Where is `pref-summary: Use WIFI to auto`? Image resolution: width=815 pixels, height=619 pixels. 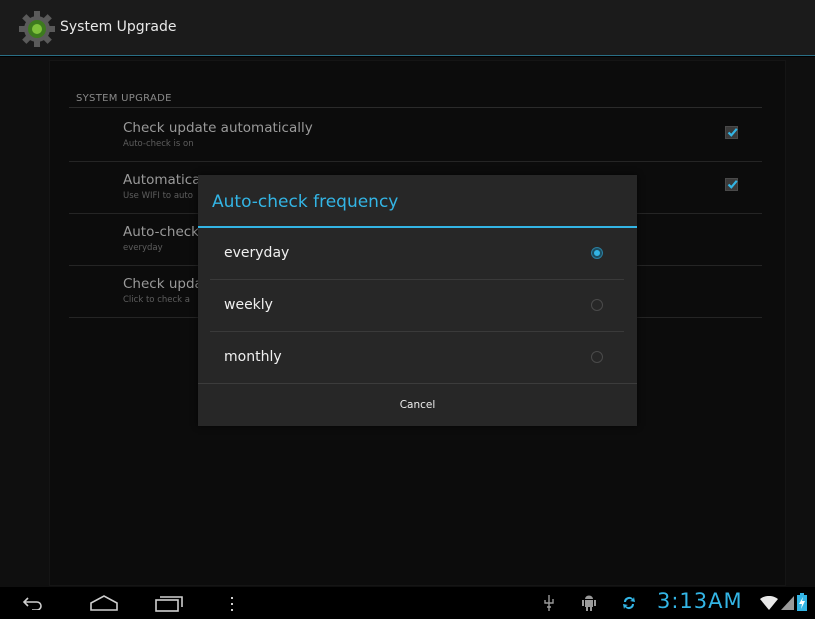 pref-summary: Use WIFI to auto is located at coordinates (158, 196).